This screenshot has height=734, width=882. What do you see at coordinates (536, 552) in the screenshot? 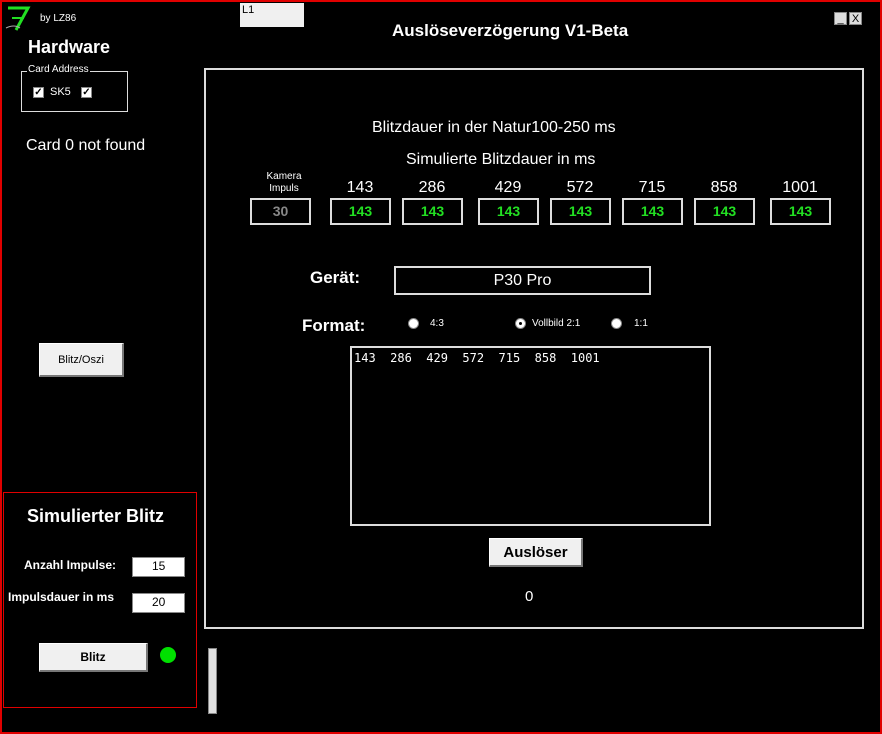
I see `ausloeser-button: Auslöser` at bounding box center [536, 552].